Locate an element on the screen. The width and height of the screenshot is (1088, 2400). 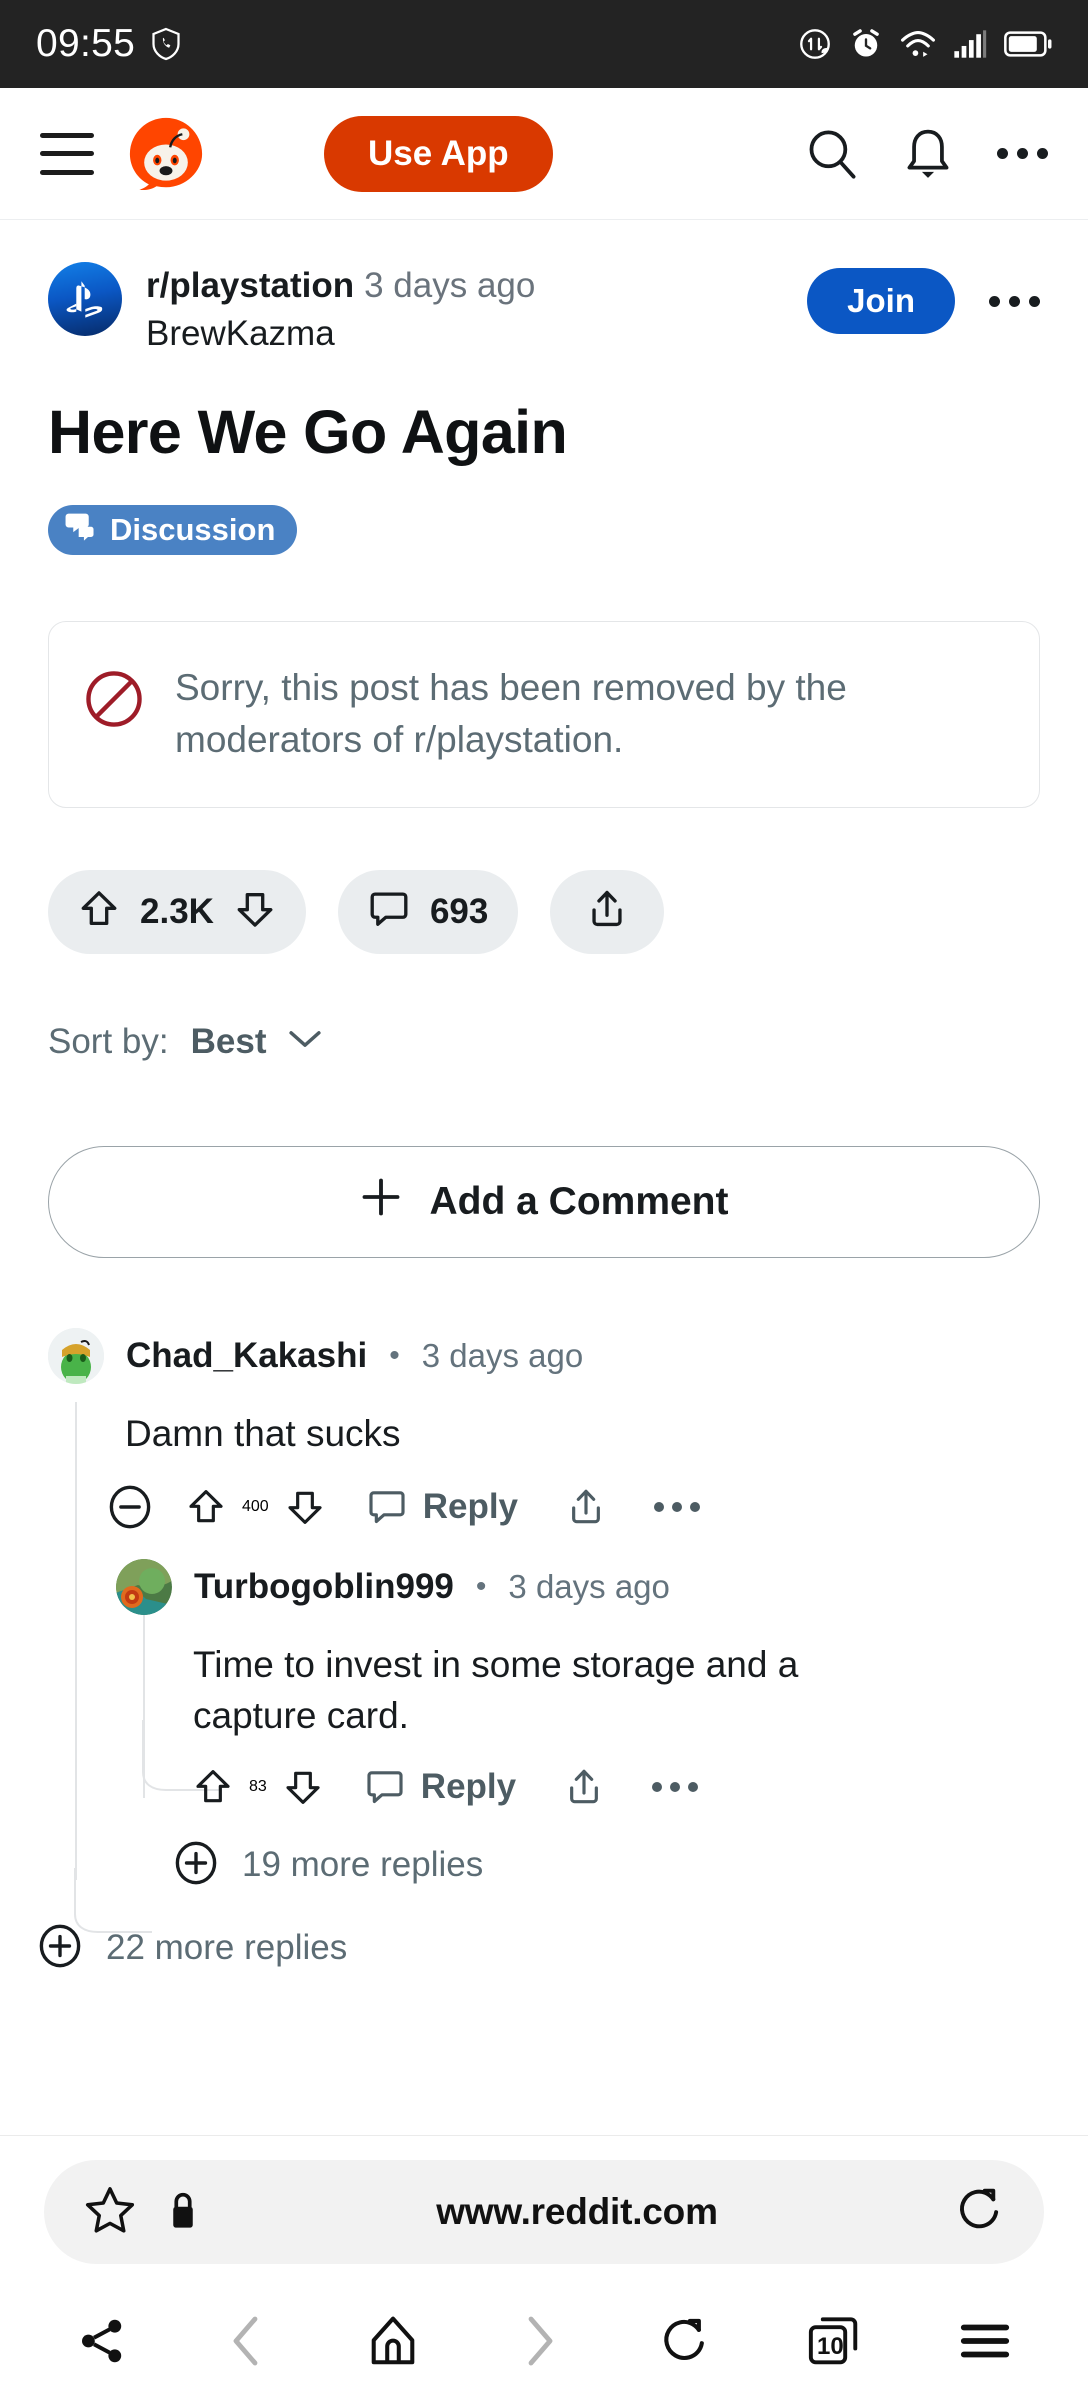
share-up-icon is located at coordinates (607, 911).